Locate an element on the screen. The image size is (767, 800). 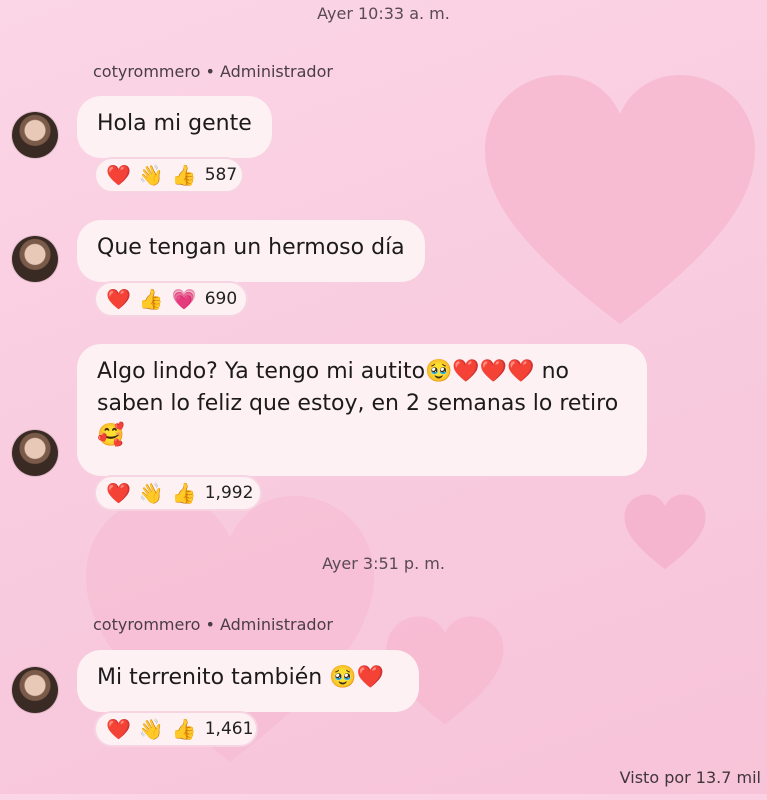
timestamp: Ayer 10:33 a. m. is located at coordinates (383, 13).